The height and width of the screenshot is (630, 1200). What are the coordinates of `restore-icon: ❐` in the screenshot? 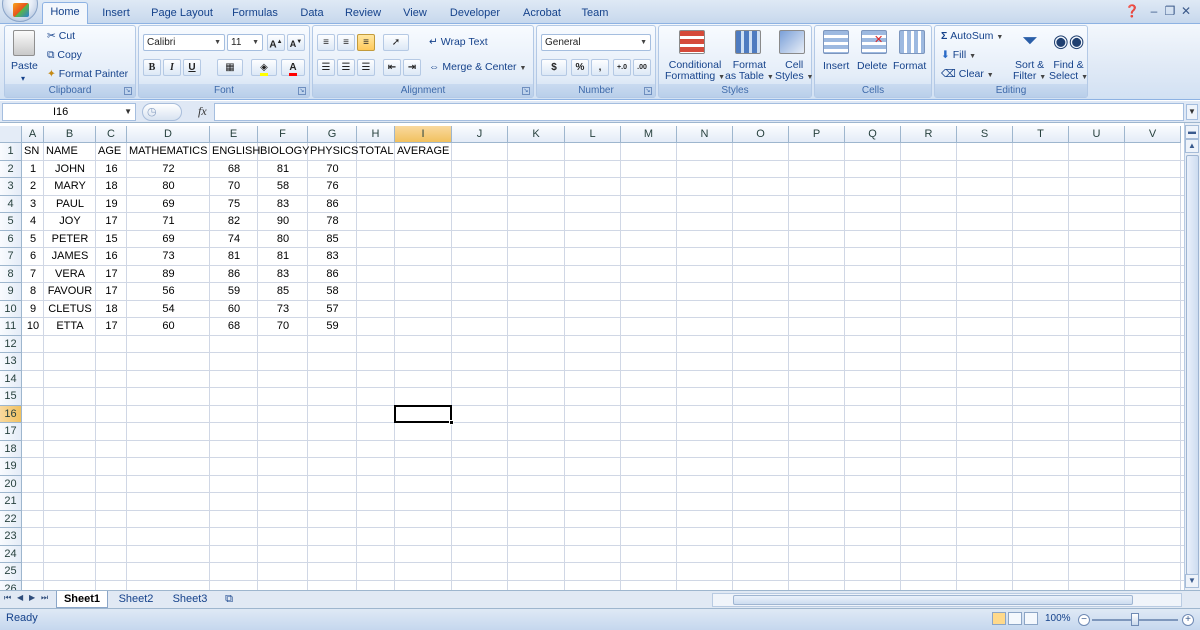 It's located at (1170, 11).